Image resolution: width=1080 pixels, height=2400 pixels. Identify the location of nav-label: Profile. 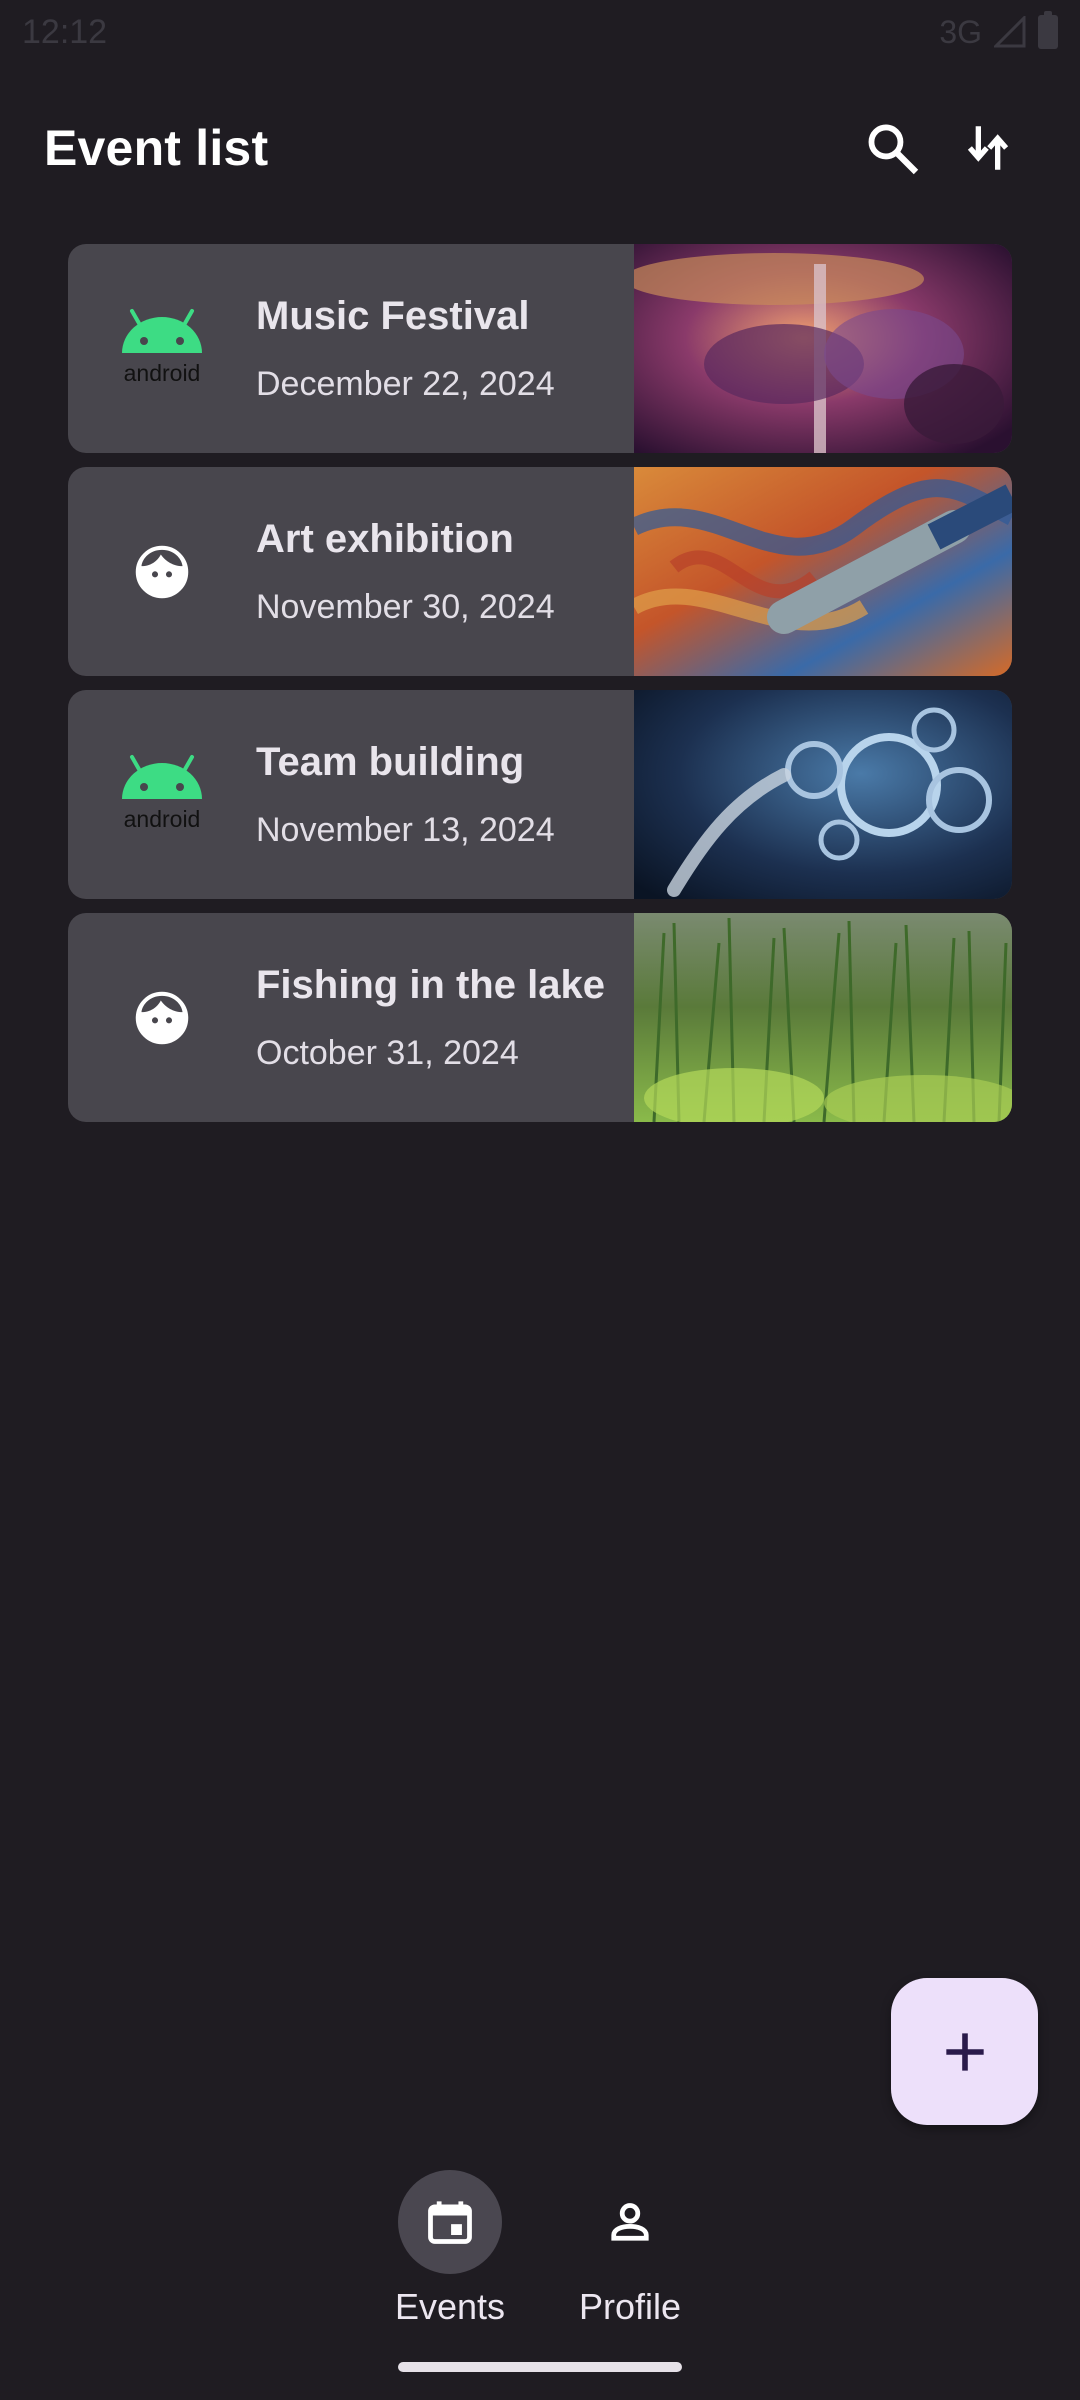
(630, 2306).